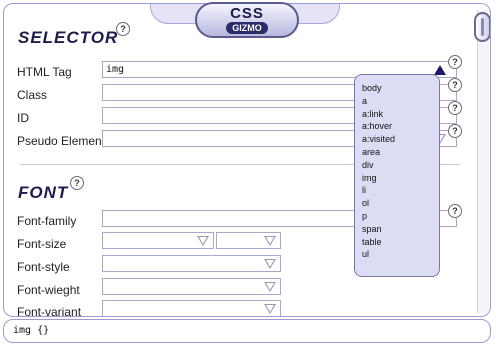  What do you see at coordinates (191, 308) in the screenshot?
I see `font-variant-select` at bounding box center [191, 308].